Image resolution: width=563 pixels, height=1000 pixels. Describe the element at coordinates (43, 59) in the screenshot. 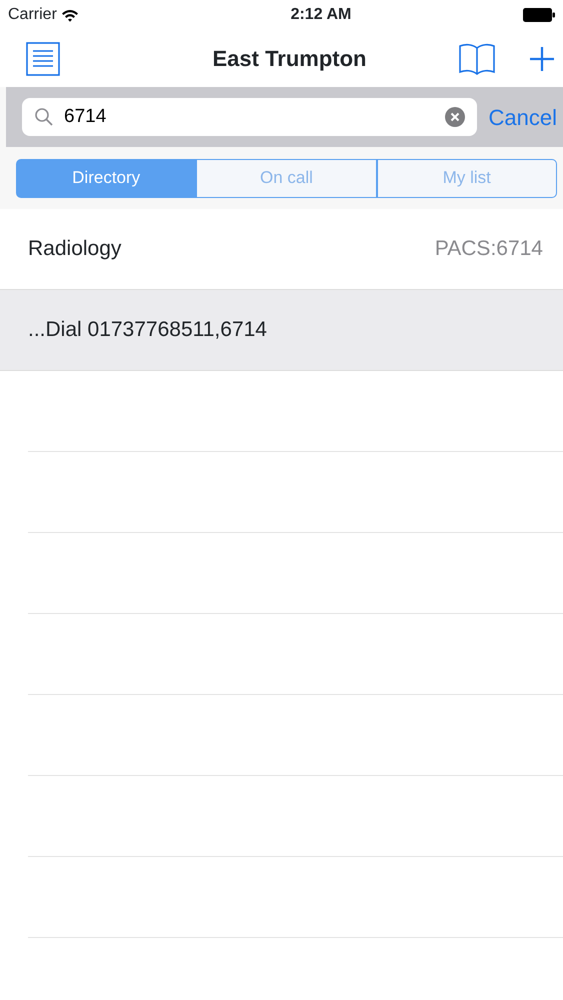

I see `menu-button` at that location.